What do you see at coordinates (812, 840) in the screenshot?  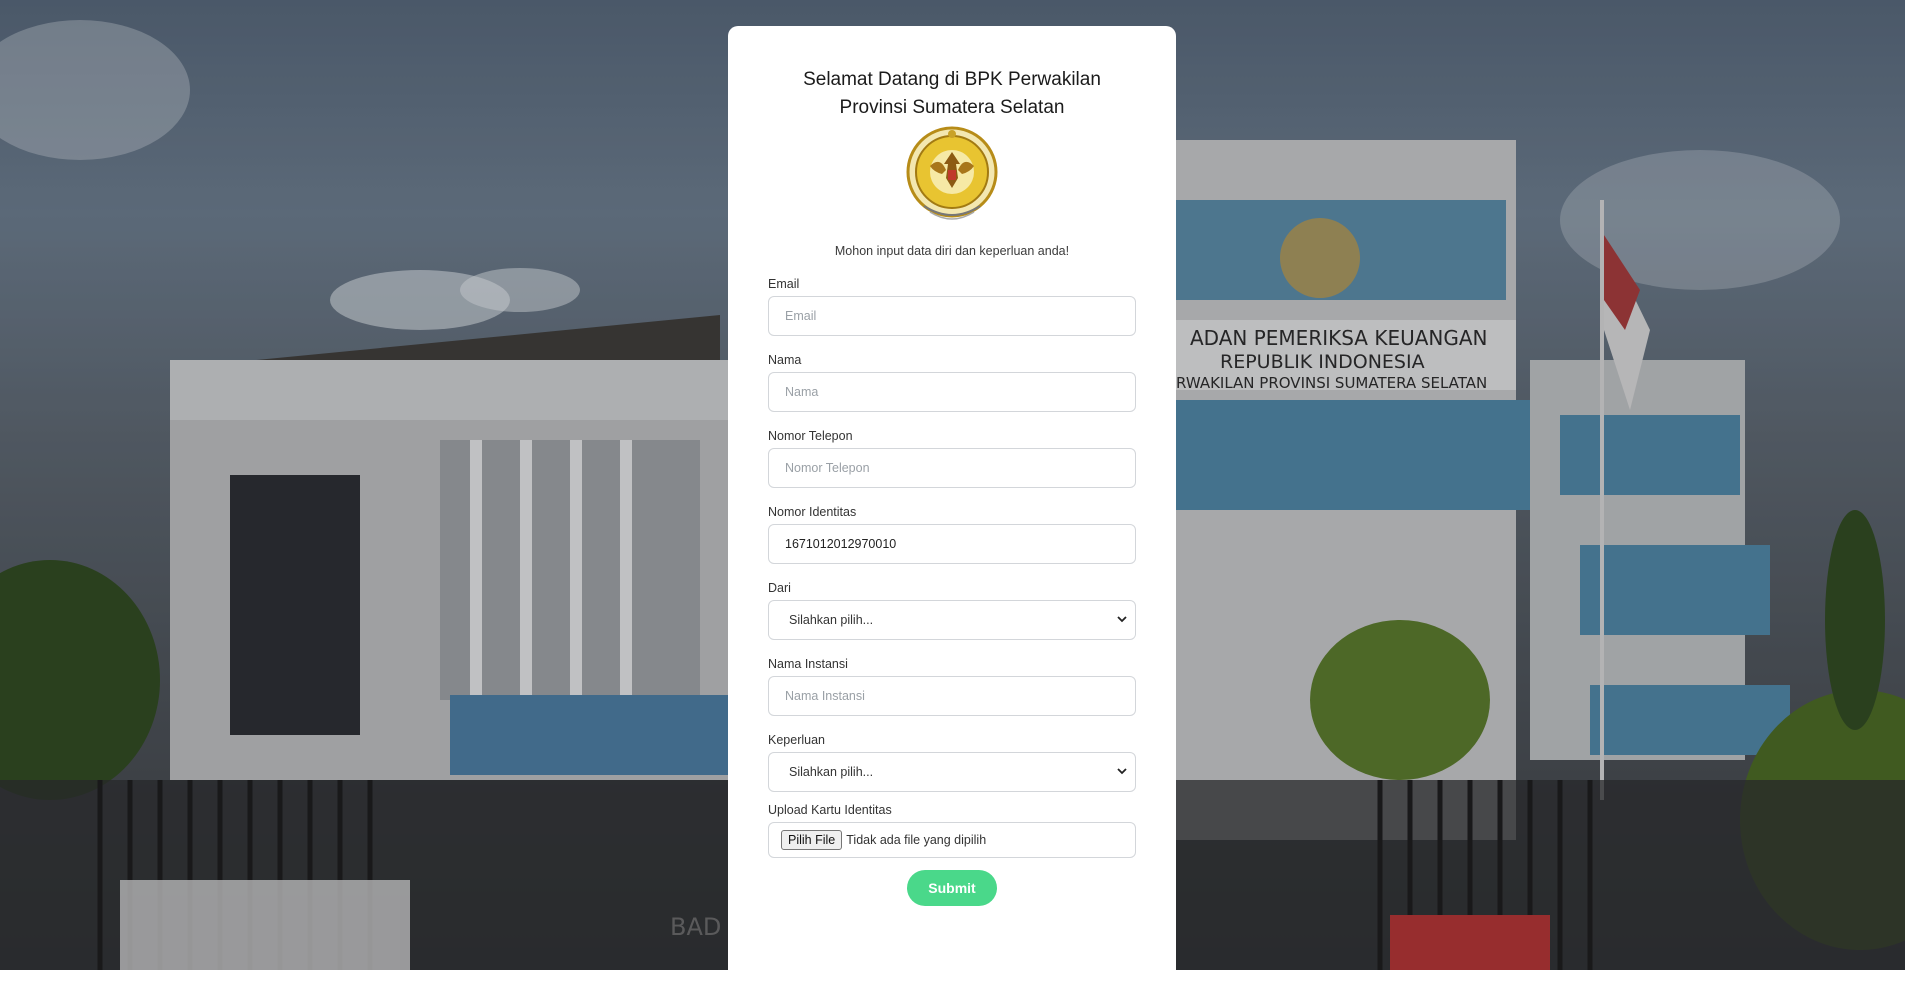 I see `choose-file-button: Pilih File` at bounding box center [812, 840].